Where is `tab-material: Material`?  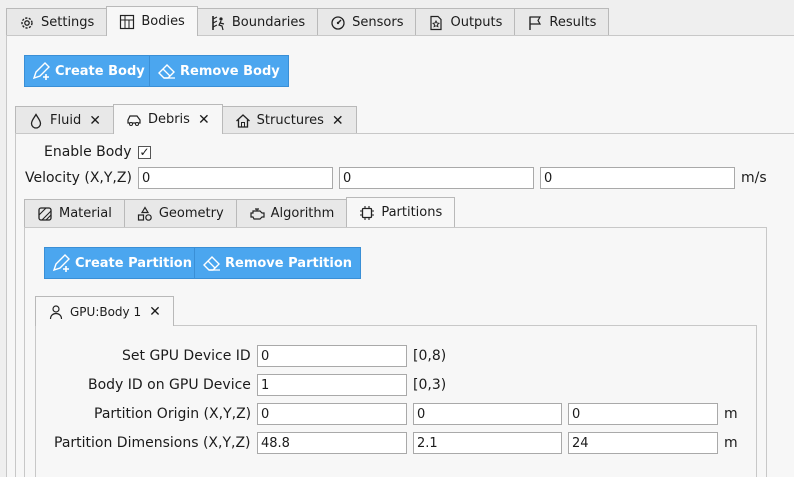 tab-material: Material is located at coordinates (74, 213).